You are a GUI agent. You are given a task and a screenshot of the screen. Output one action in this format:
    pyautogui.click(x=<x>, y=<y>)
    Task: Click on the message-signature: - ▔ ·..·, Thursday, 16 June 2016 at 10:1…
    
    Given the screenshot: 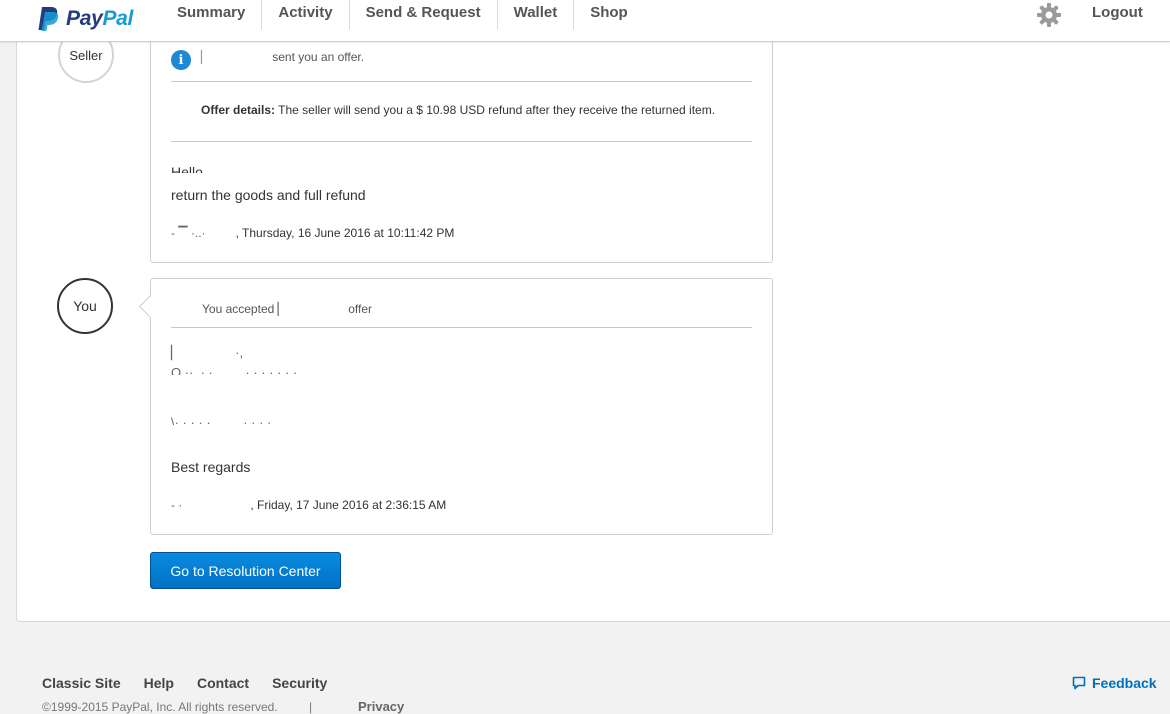 What is the action you would take?
    pyautogui.click(x=313, y=233)
    